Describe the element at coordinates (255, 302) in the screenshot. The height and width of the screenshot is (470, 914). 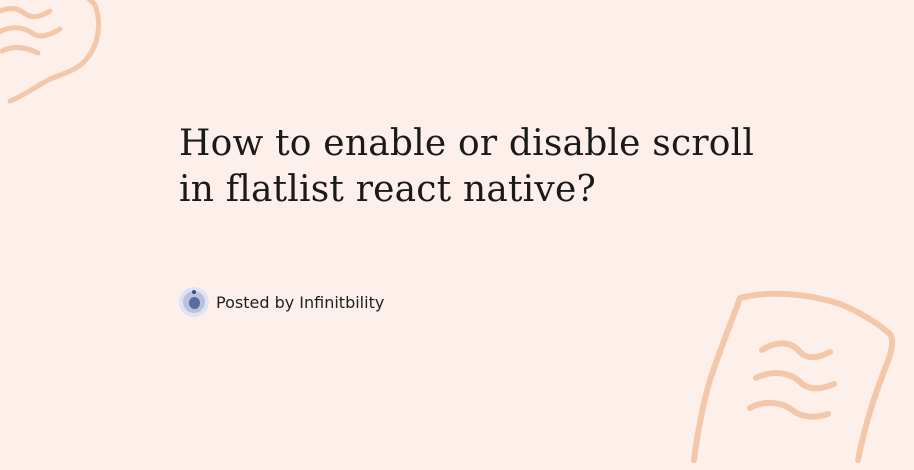
I see `byline-prefix: Posted by` at that location.